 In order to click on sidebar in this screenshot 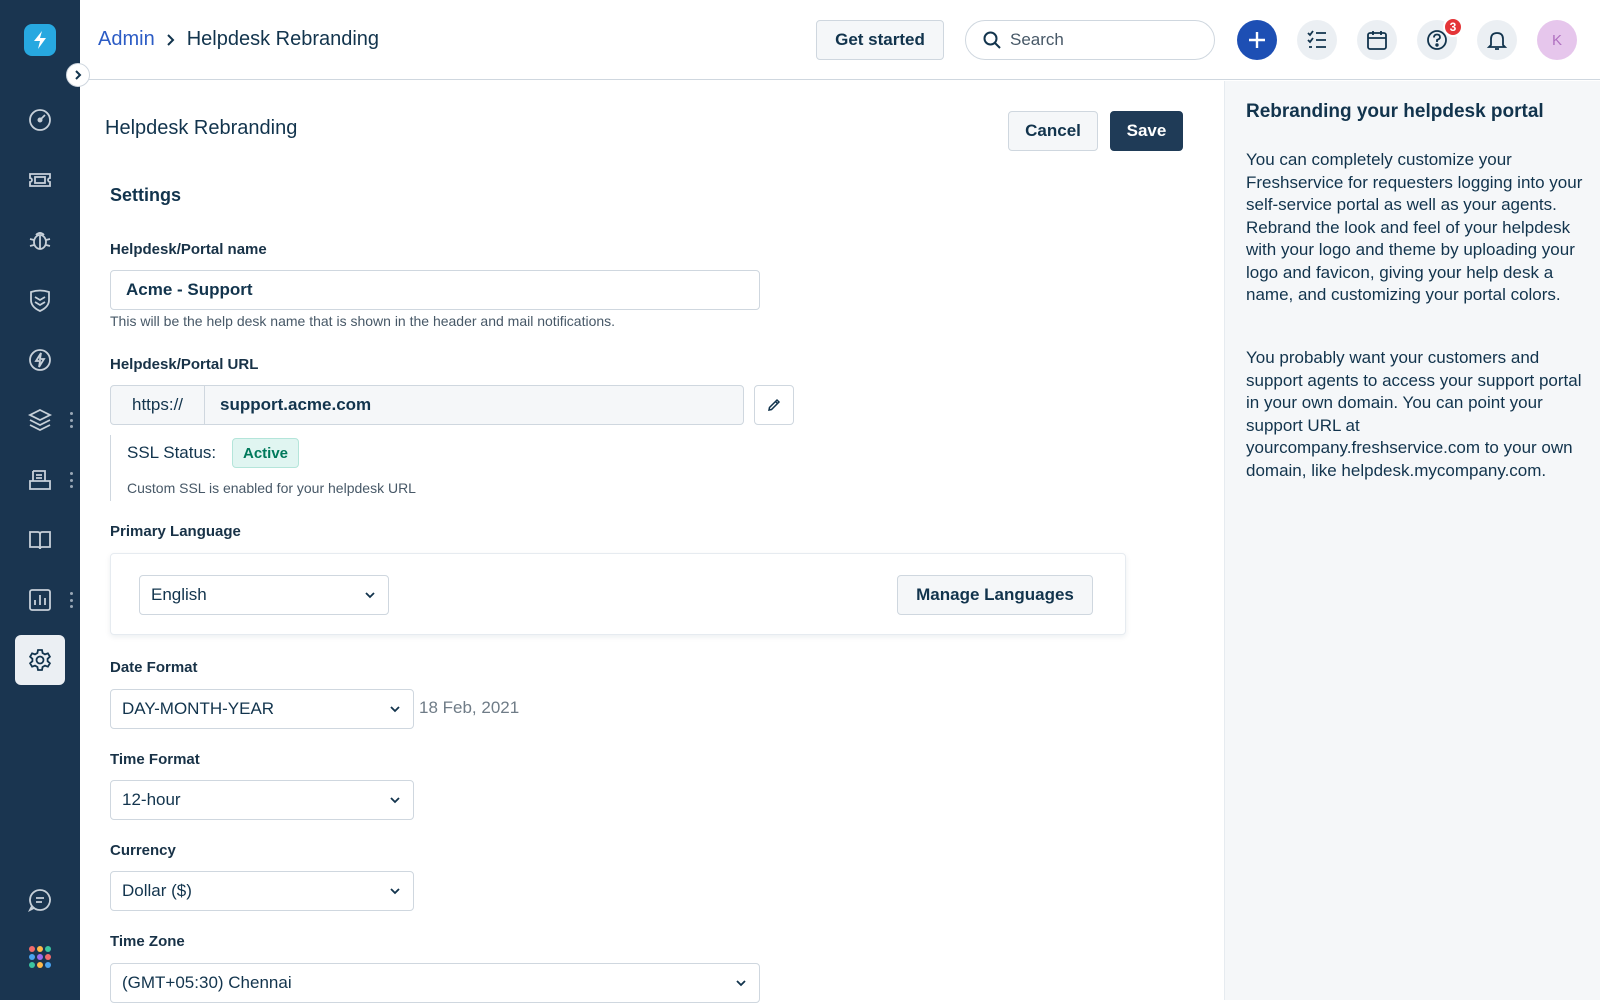, I will do `click(40, 500)`.